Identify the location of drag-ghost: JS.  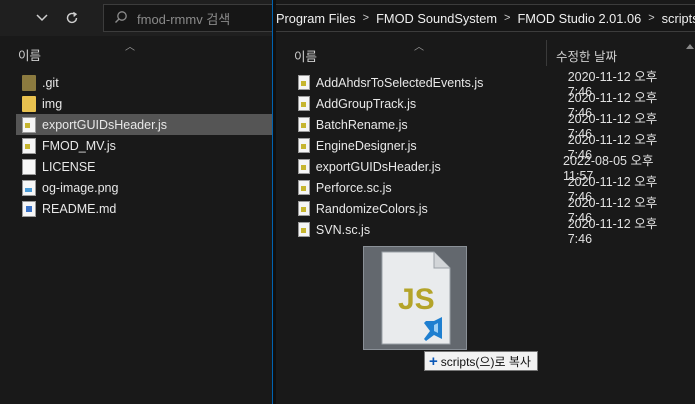
(415, 298).